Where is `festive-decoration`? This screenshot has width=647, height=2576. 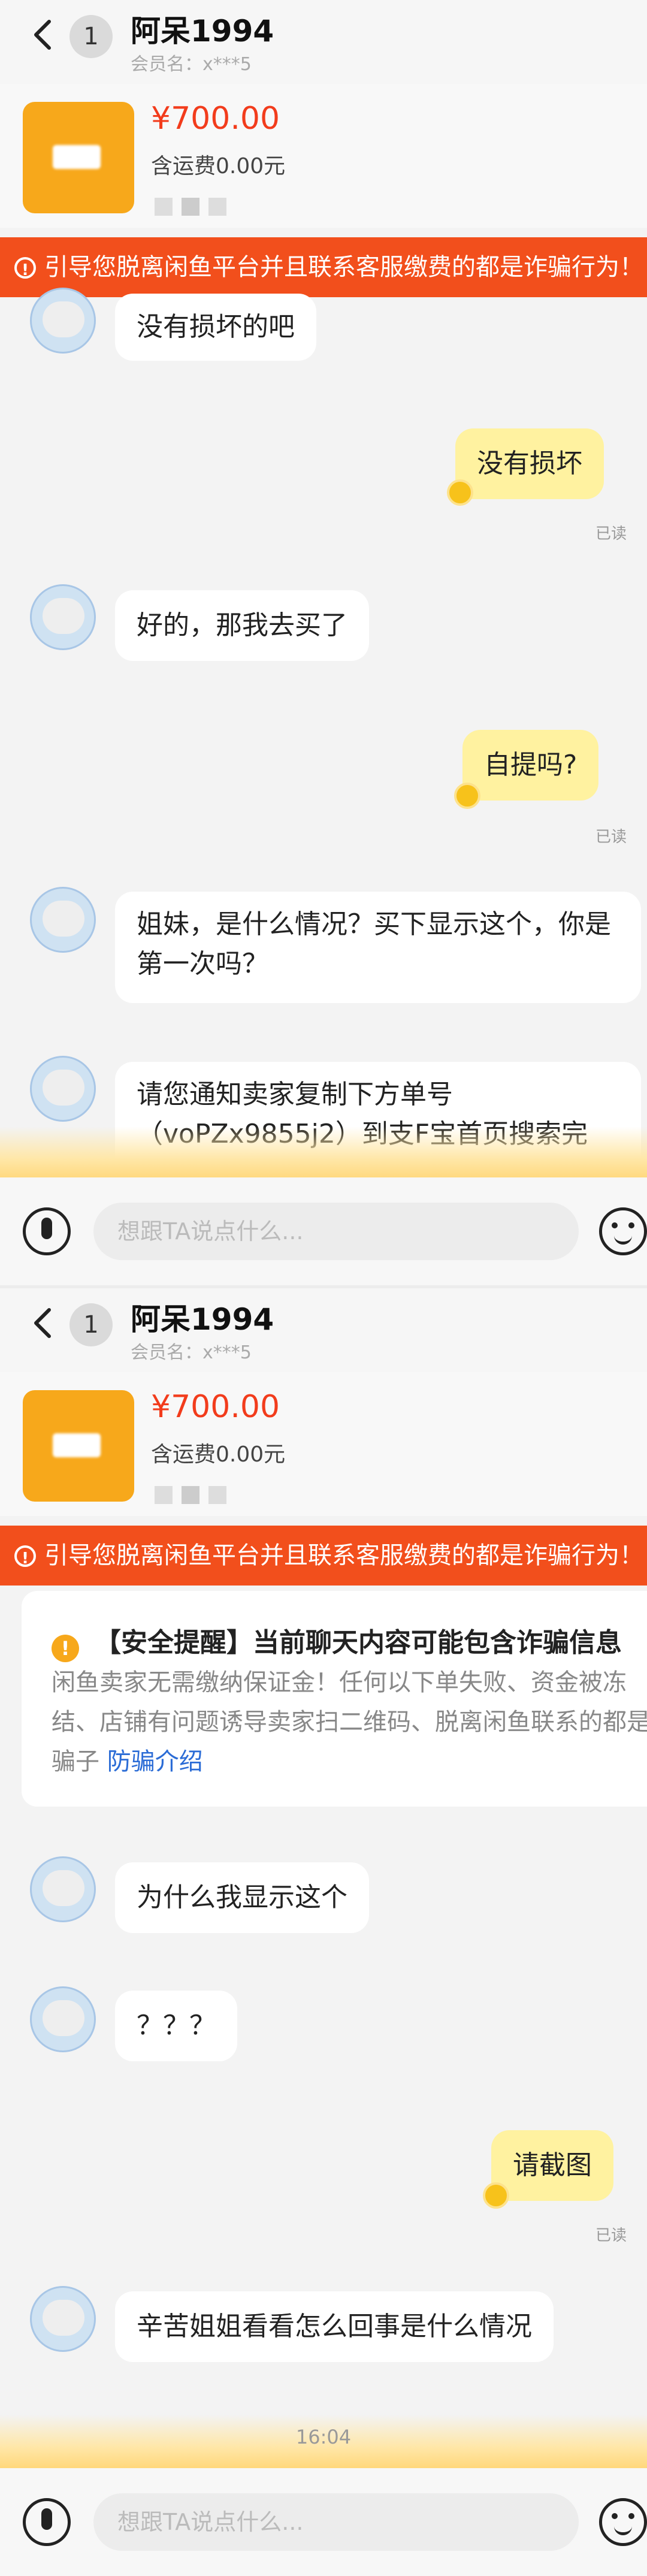 festive-decoration is located at coordinates (323, 1154).